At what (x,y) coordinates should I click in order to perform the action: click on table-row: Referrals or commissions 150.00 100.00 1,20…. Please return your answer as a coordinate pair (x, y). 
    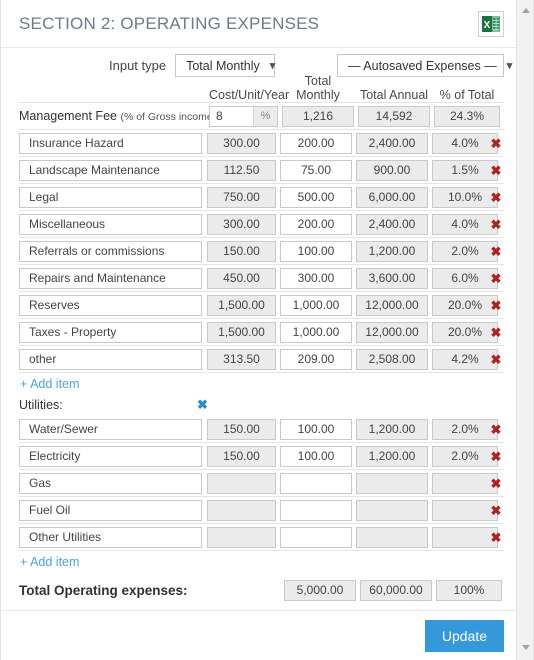
    Looking at the image, I should click on (261, 251).